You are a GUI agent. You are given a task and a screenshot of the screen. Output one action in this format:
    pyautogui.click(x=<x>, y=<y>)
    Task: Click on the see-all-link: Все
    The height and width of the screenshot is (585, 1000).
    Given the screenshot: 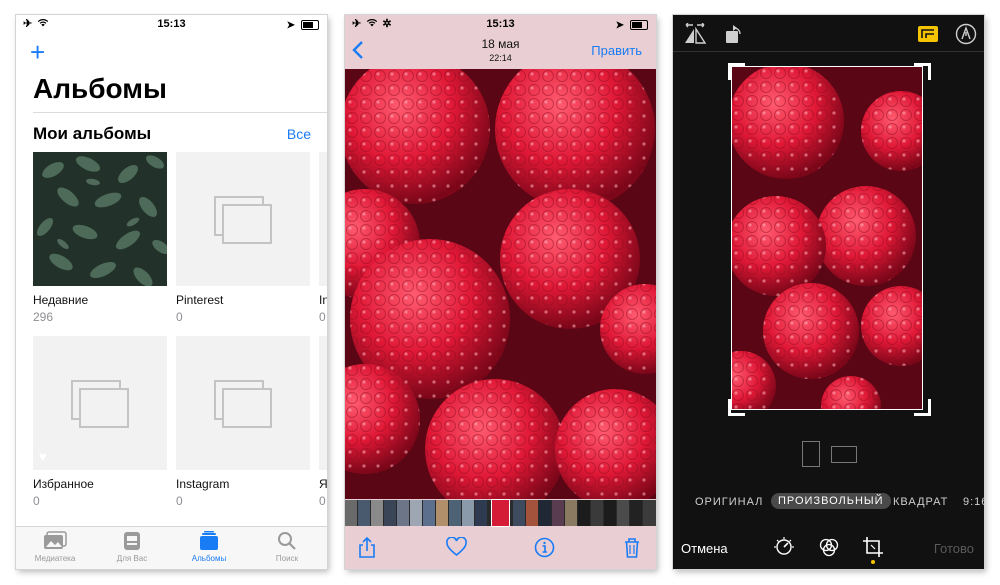 What is the action you would take?
    pyautogui.click(x=299, y=134)
    